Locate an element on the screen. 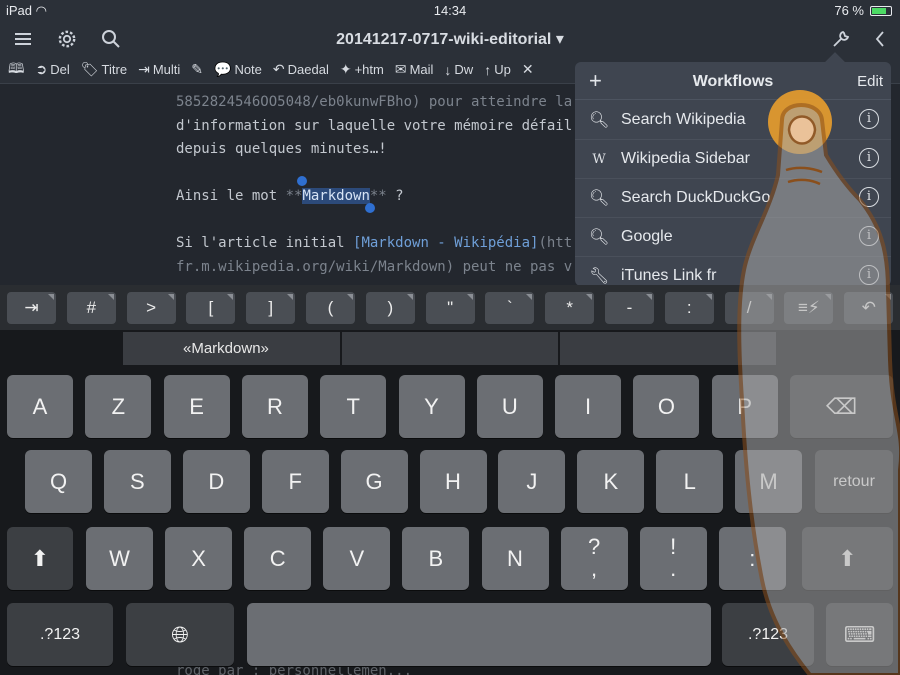  key-i: I is located at coordinates (588, 406).